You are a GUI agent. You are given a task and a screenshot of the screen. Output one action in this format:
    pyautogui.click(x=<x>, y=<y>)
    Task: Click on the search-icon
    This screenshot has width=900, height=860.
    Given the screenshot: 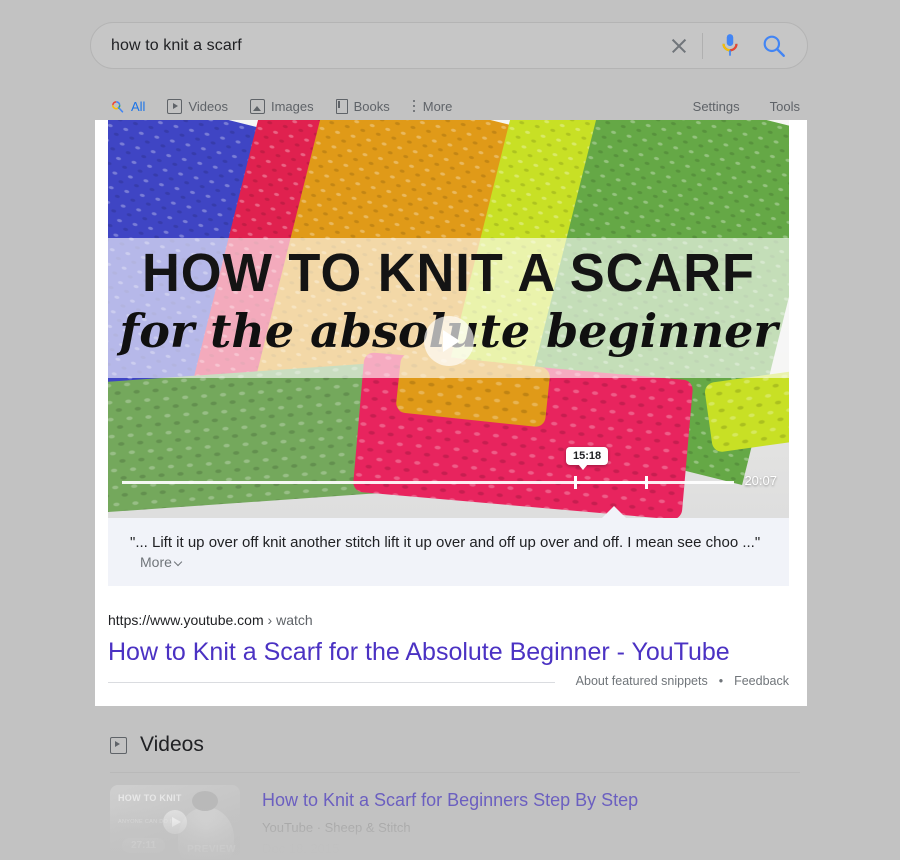 What is the action you would take?
    pyautogui.click(x=118, y=106)
    